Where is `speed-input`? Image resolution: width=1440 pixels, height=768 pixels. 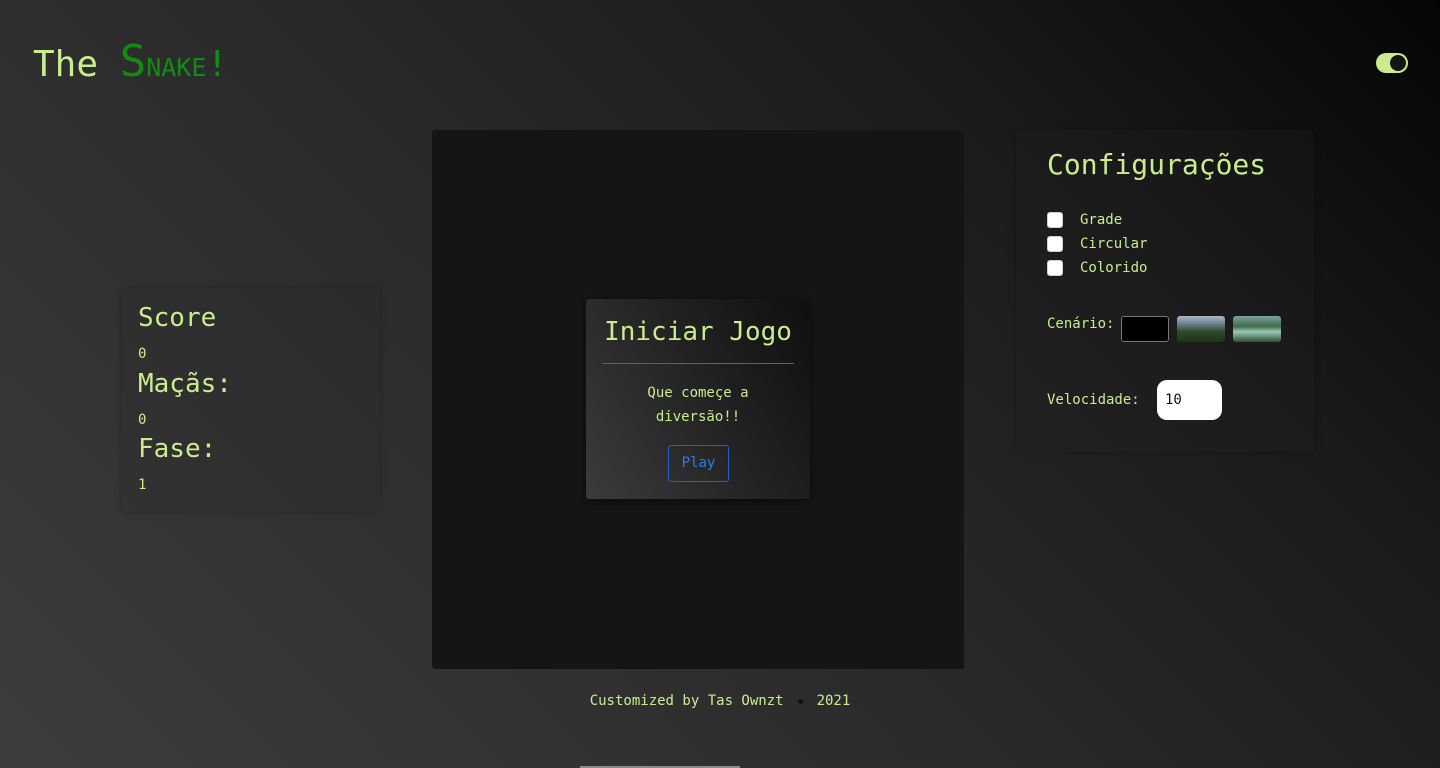
speed-input is located at coordinates (1189, 400).